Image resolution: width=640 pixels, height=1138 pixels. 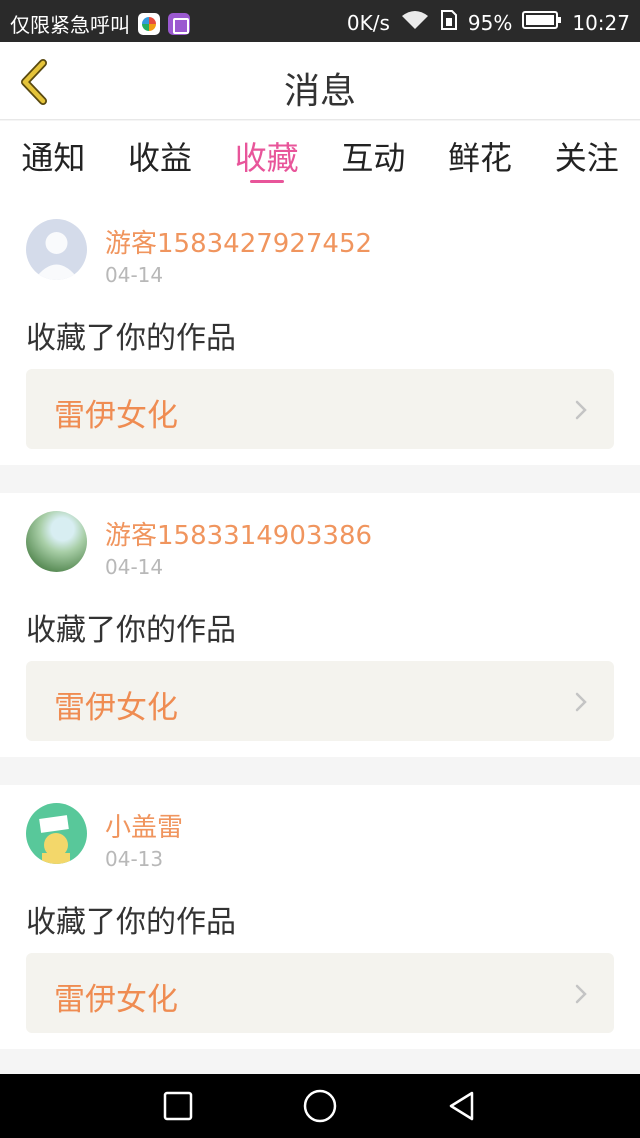 I want to click on header: 消息, so click(x=320, y=81).